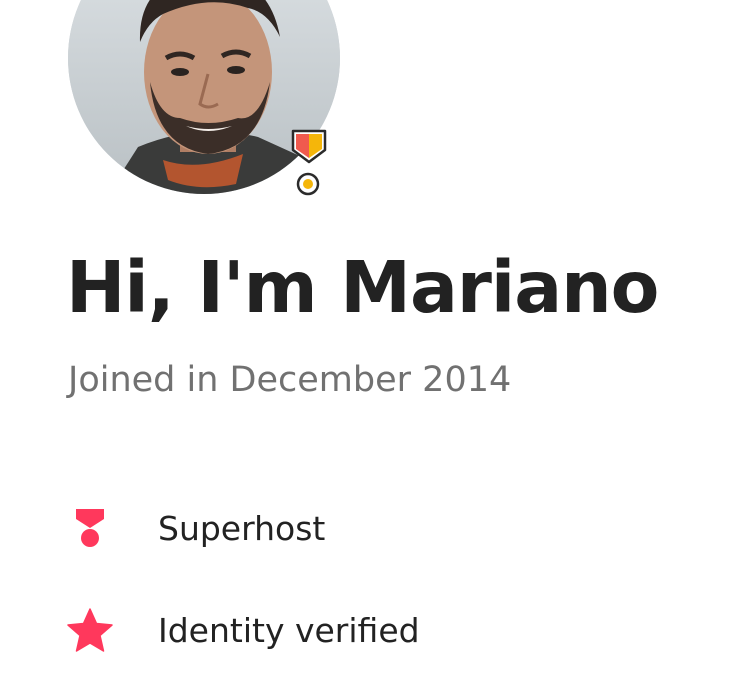 The image size is (740, 700). Describe the element at coordinates (90, 630) in the screenshot. I see `star-icon` at that location.